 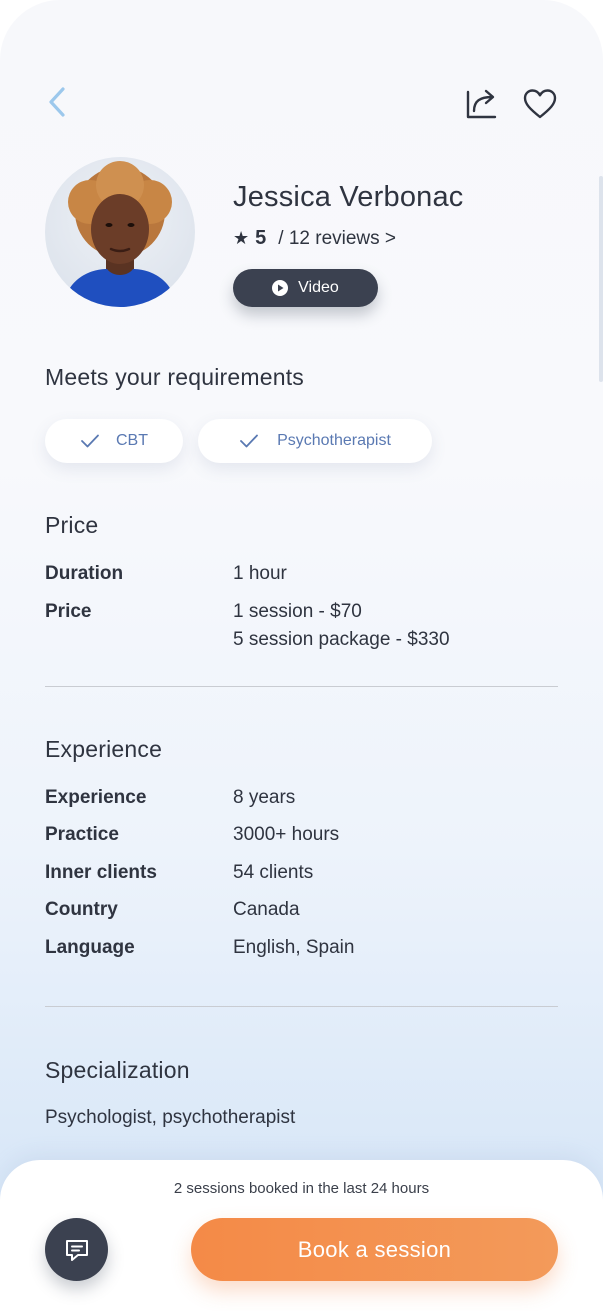 What do you see at coordinates (84, 573) in the screenshot?
I see `duration-label: Duration` at bounding box center [84, 573].